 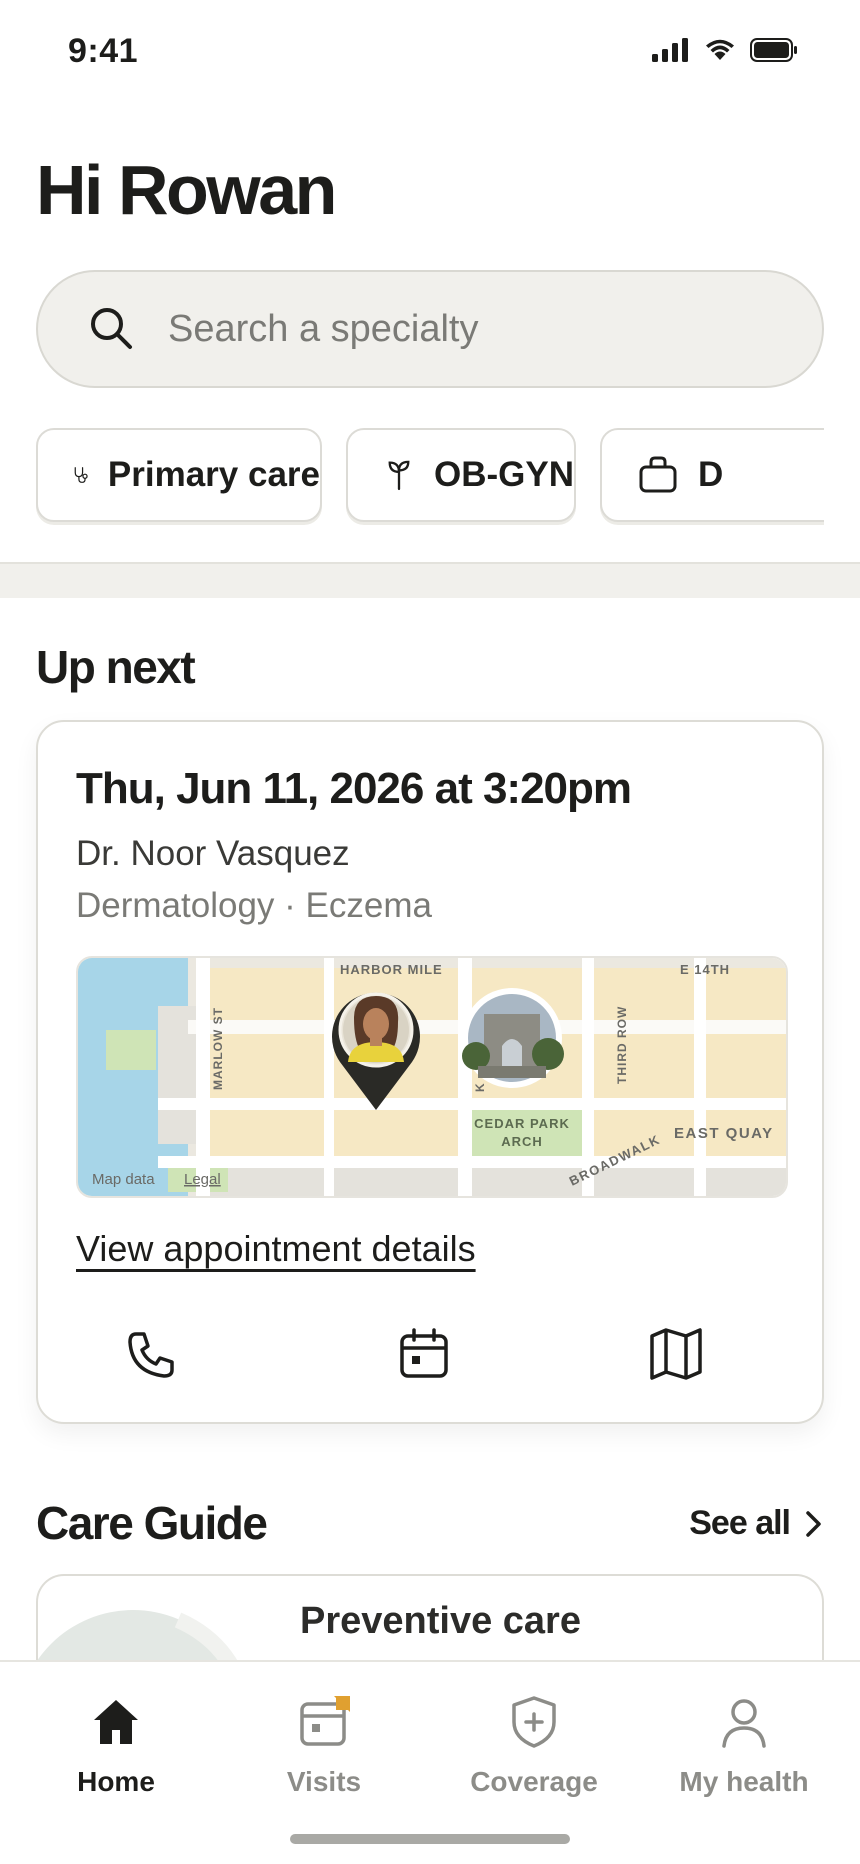 What do you see at coordinates (522, 1141) in the screenshot?
I see `map-landmark-label: ARCH` at bounding box center [522, 1141].